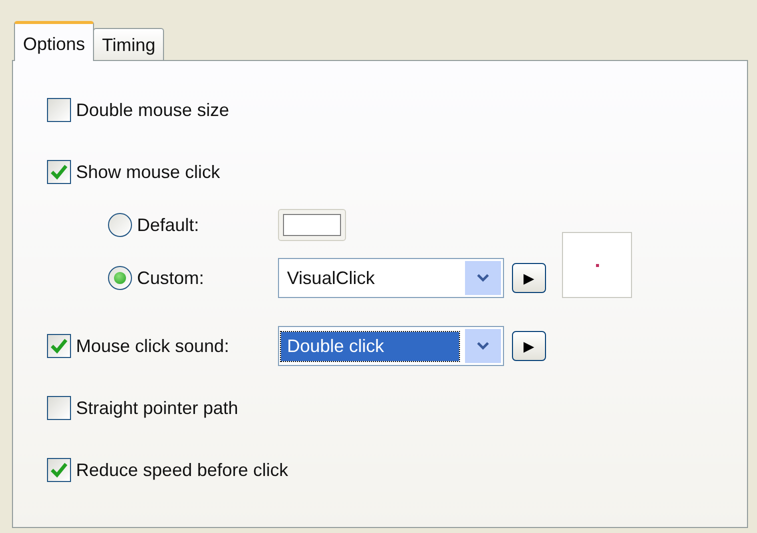  What do you see at coordinates (331, 278) in the screenshot?
I see `dropdown-value: VisualClick` at bounding box center [331, 278].